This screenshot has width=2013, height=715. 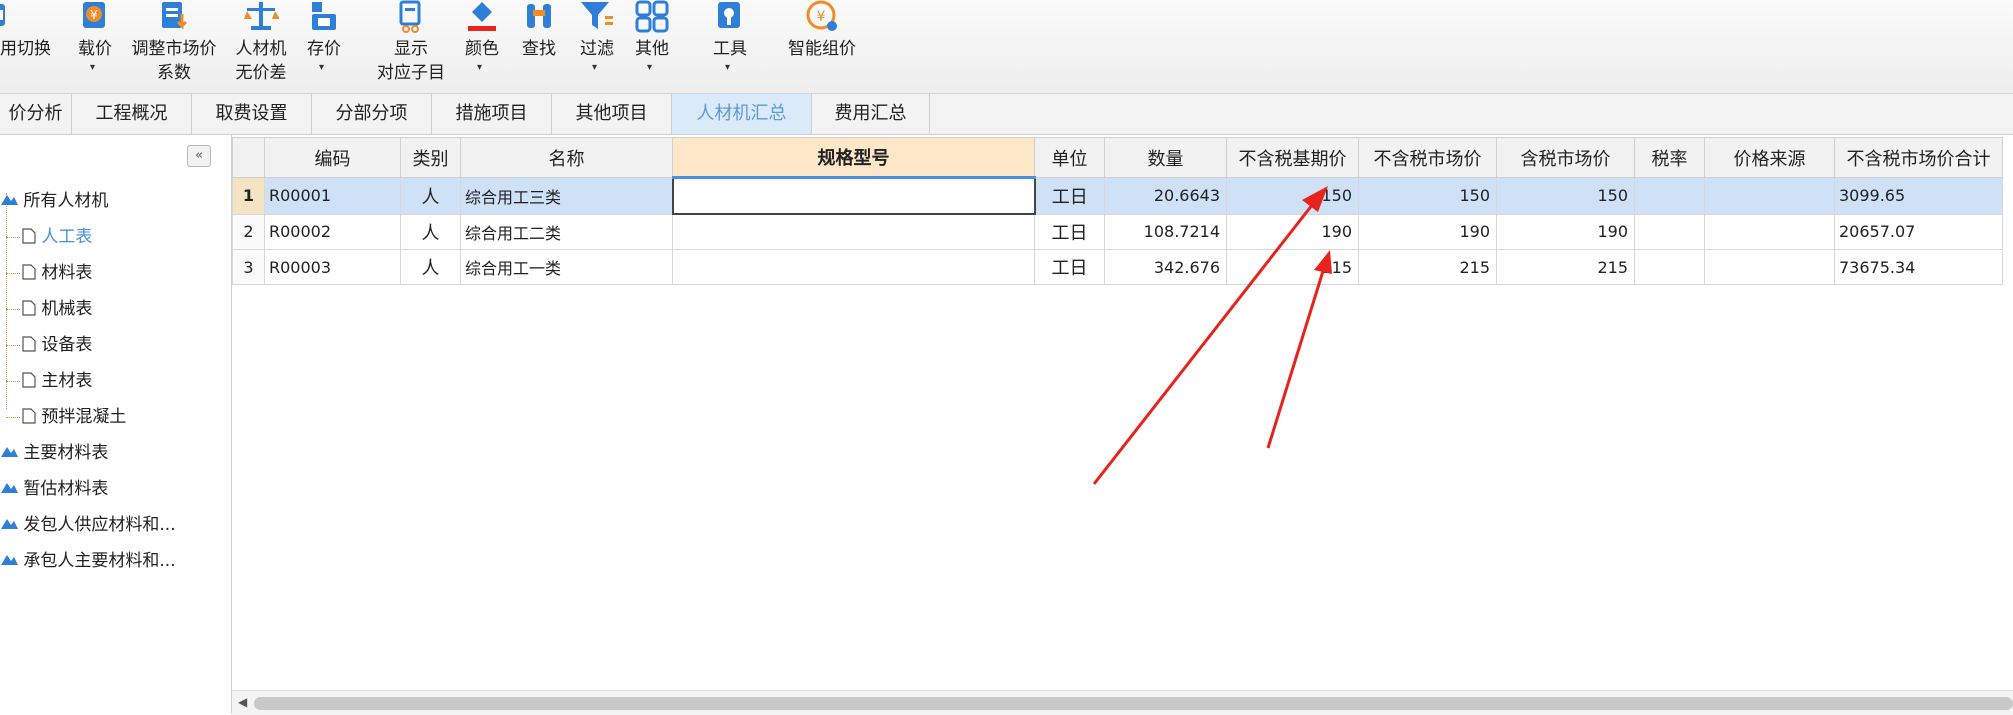 What do you see at coordinates (612, 114) in the screenshot?
I see `tab-other-items: 其他项目` at bounding box center [612, 114].